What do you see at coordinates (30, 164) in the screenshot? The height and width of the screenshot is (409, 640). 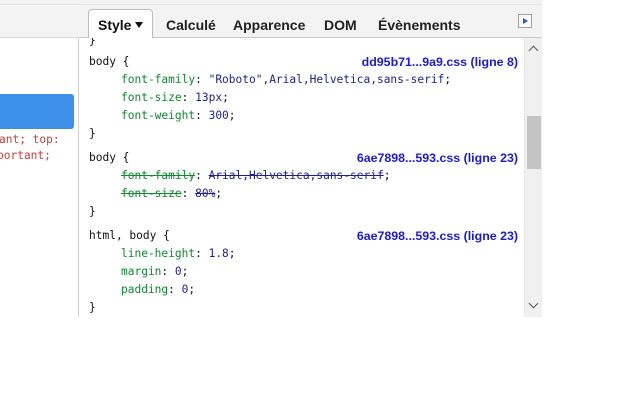 I see `html-source-fragment: ant; top: portant;` at bounding box center [30, 164].